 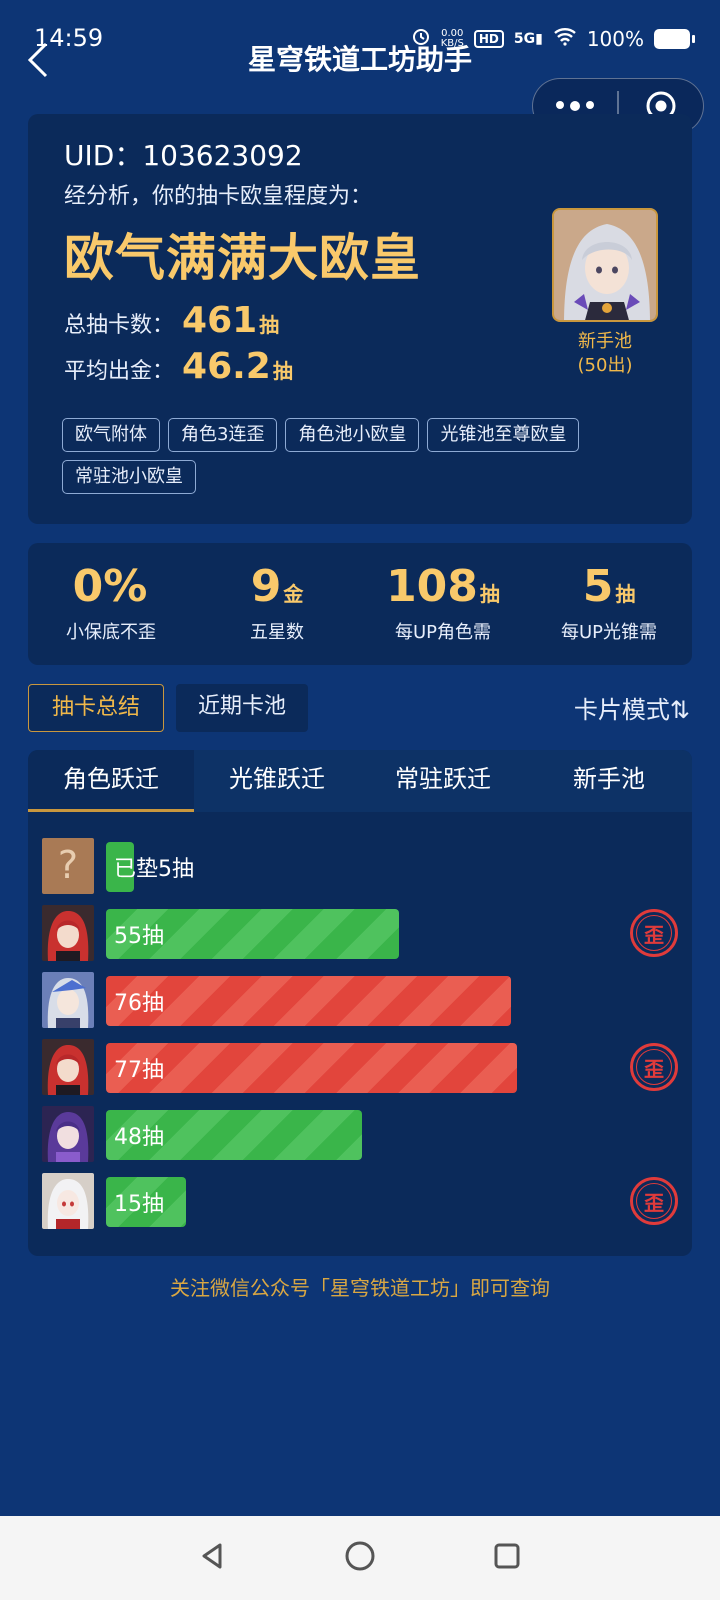 I want to click on pool-character-portrait, so click(x=605, y=265).